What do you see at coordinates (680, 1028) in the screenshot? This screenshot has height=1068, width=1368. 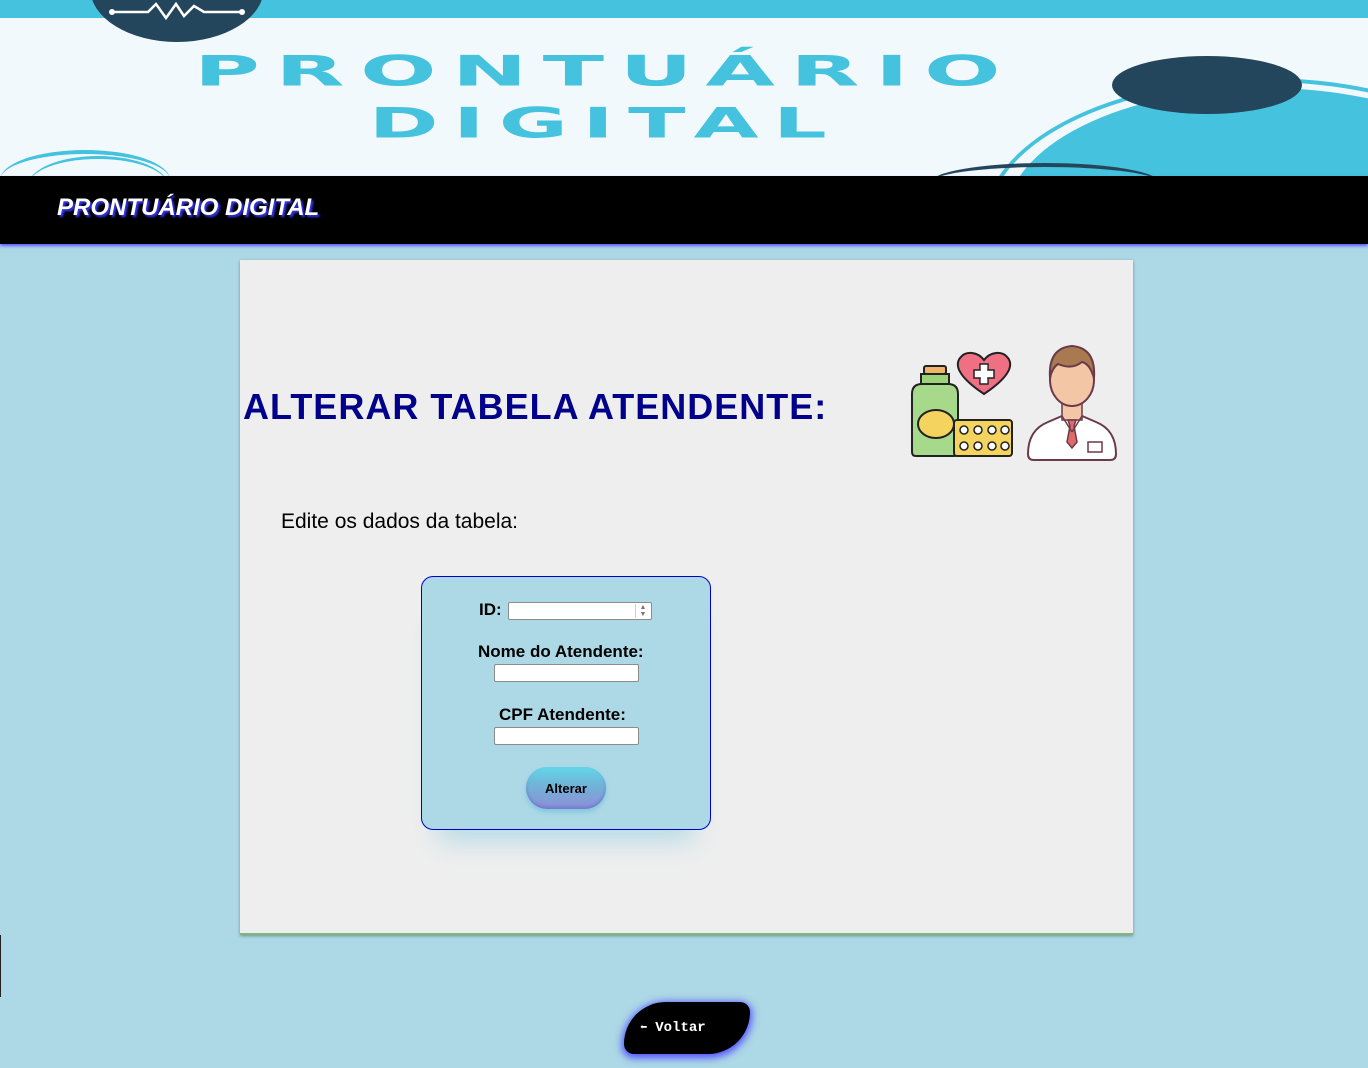 I see `back-button-label: Voltar` at bounding box center [680, 1028].